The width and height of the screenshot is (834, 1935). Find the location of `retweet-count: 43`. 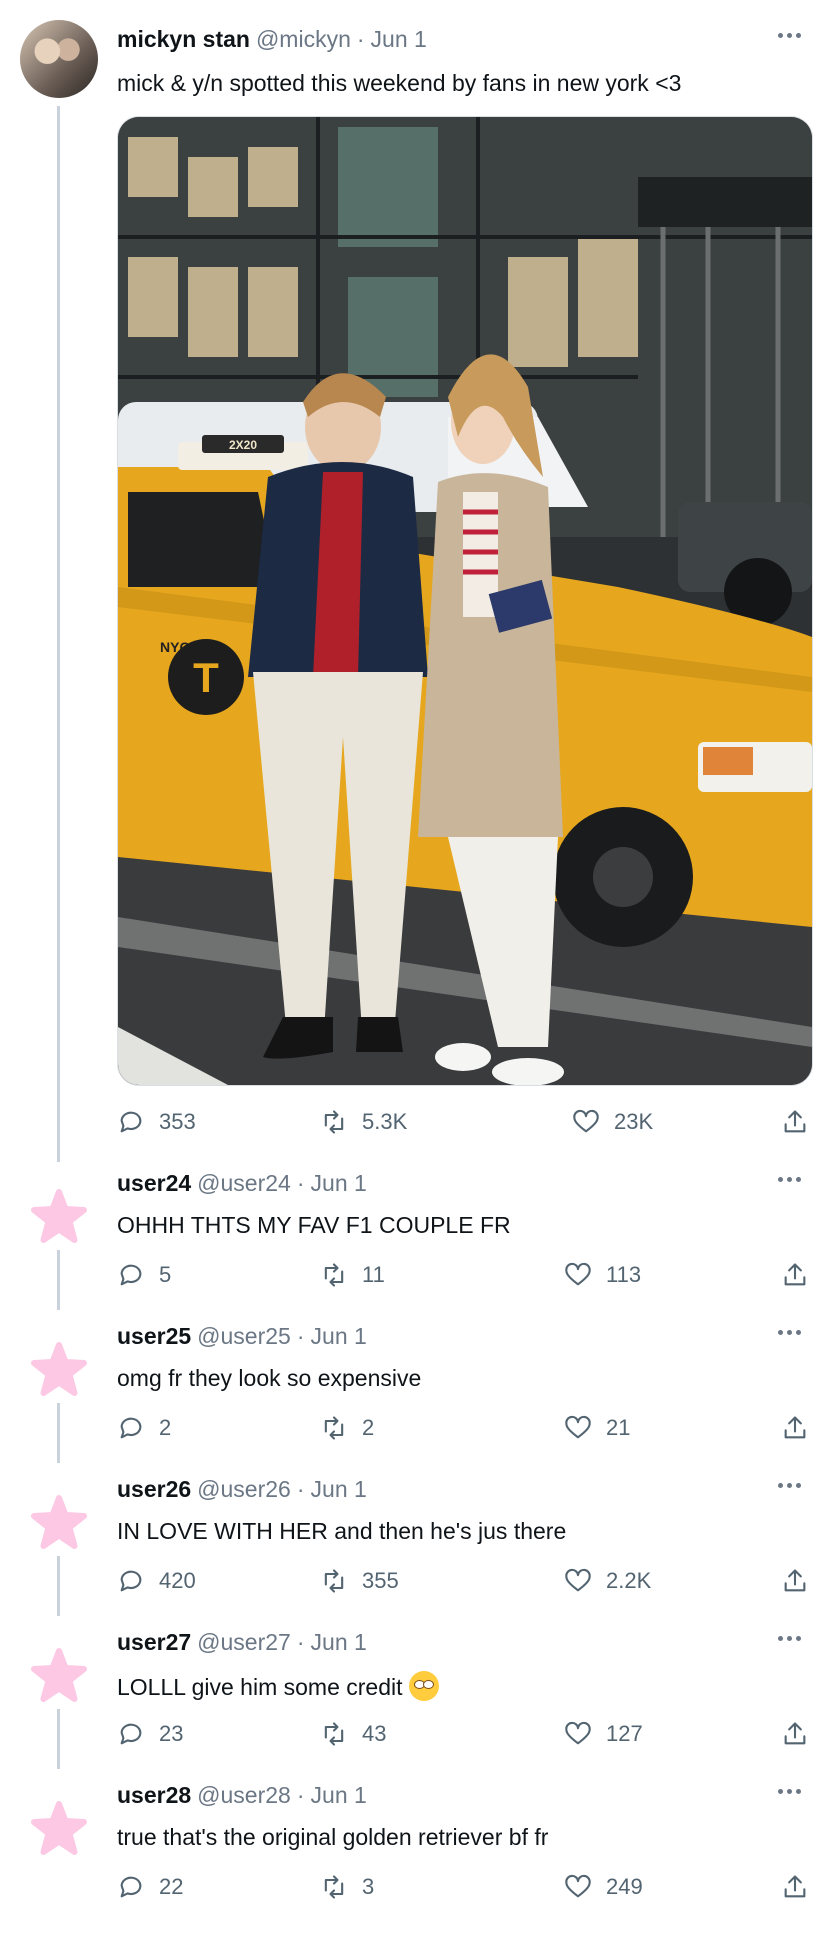

retweet-count: 43 is located at coordinates (374, 1733).